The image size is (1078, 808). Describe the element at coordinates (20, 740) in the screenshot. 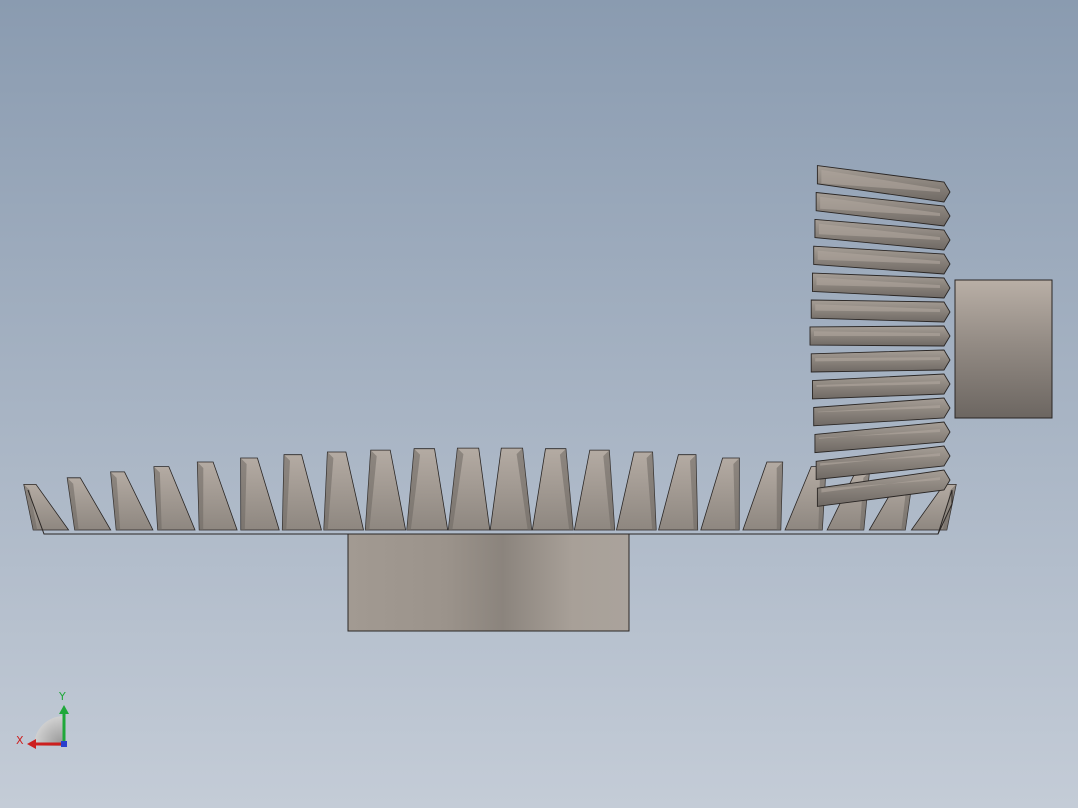

I see `x-axis-label: X` at that location.